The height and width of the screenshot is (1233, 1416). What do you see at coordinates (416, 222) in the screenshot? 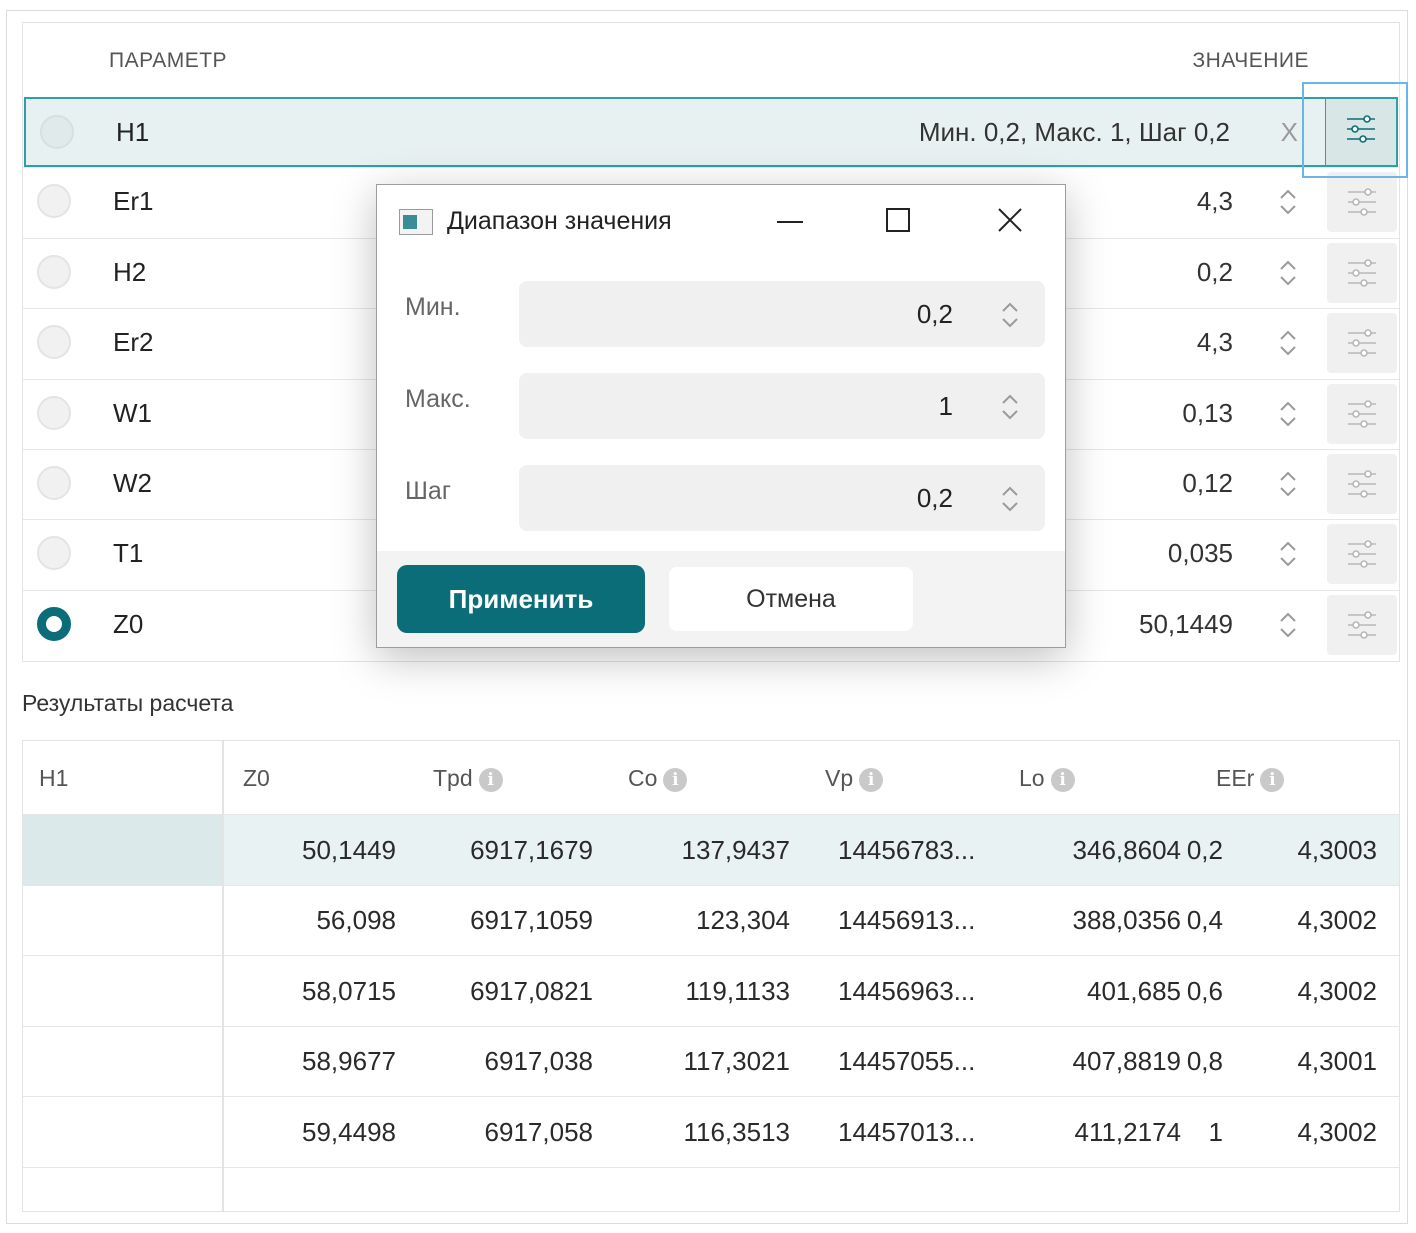
I see `window-app-icon` at bounding box center [416, 222].